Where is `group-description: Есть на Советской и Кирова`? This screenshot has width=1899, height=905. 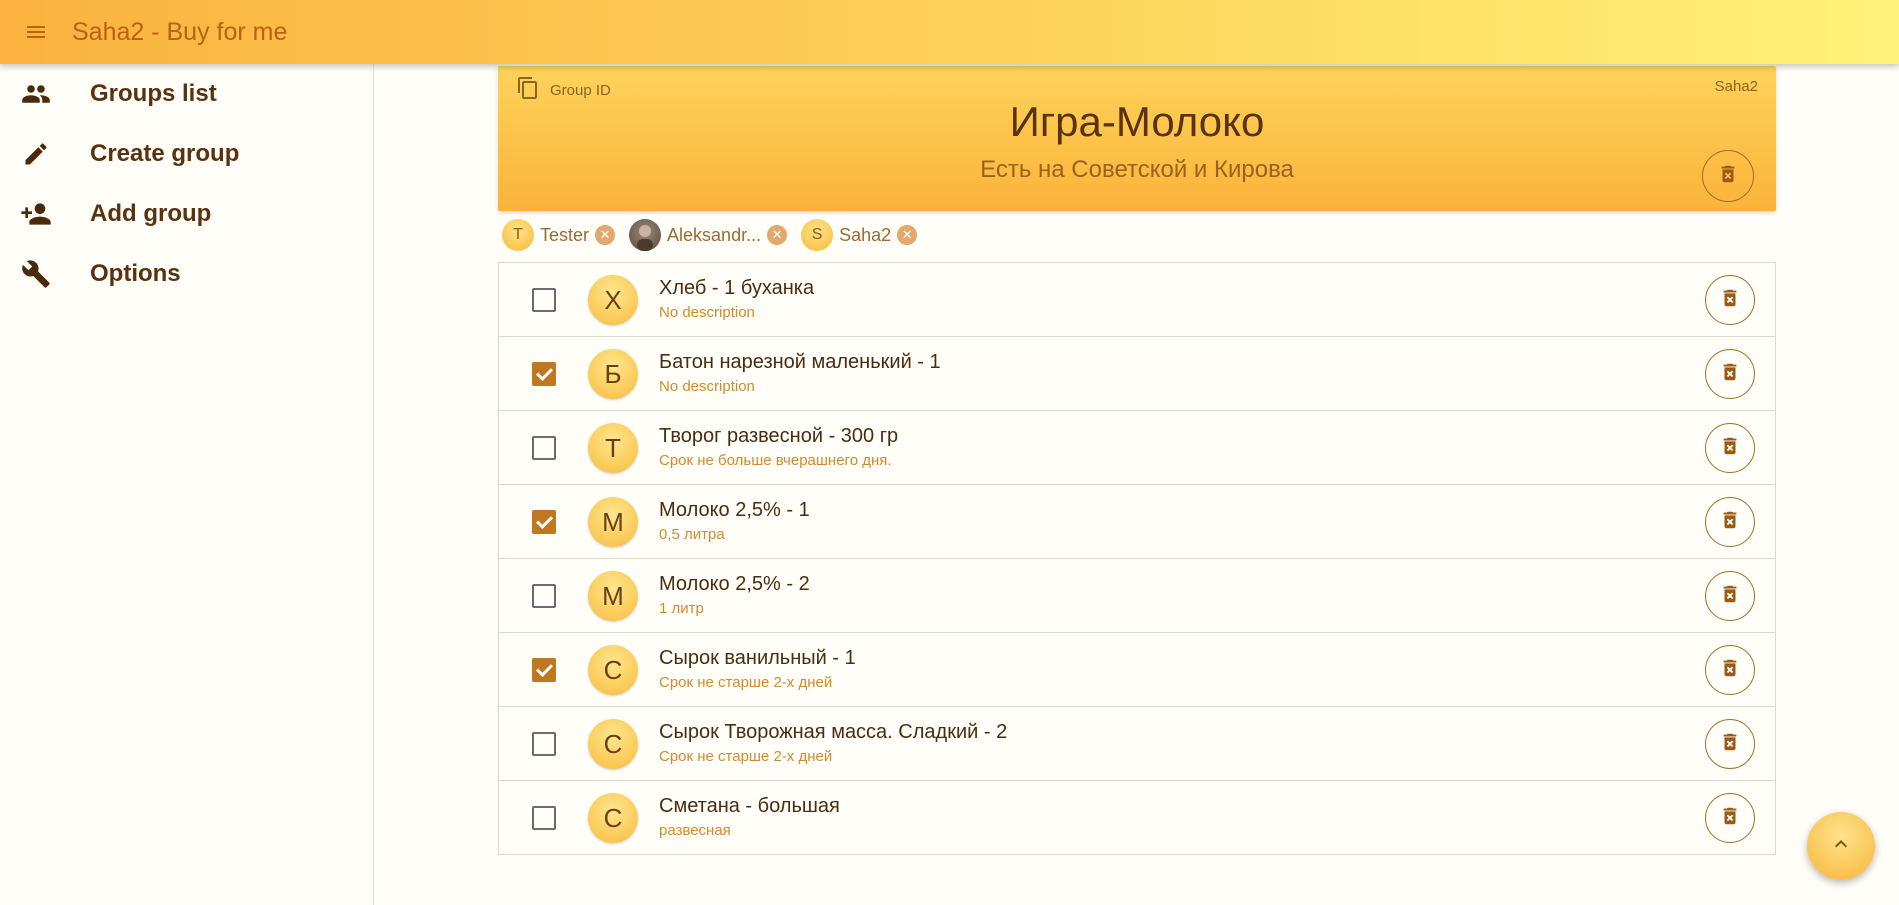 group-description: Есть на Советской и Кирова is located at coordinates (1137, 169).